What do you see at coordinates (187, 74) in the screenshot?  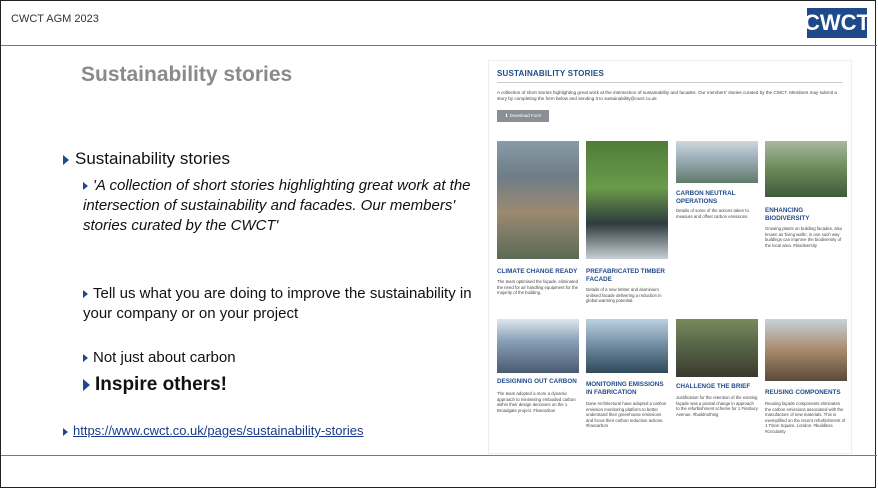 I see `slide-heading: Sustainability stories` at bounding box center [187, 74].